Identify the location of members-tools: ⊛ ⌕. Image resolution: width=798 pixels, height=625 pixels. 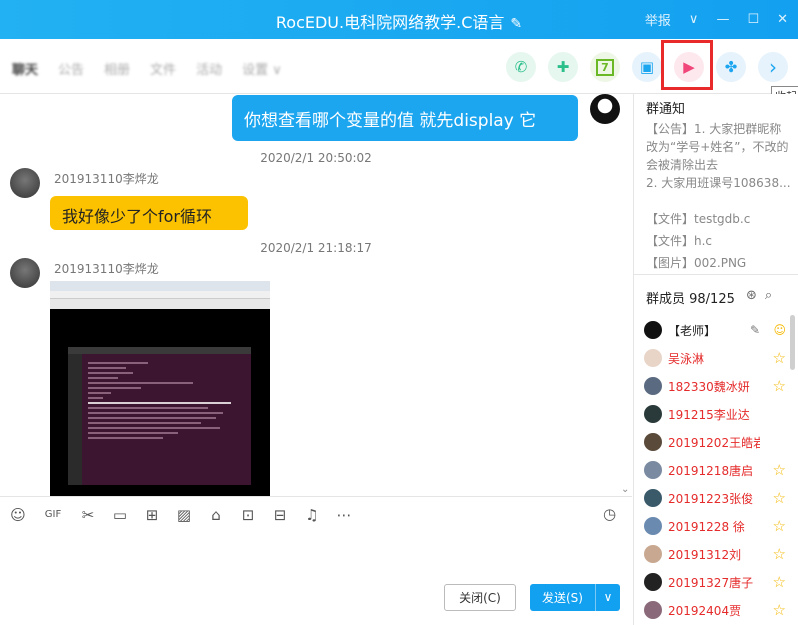
(759, 295).